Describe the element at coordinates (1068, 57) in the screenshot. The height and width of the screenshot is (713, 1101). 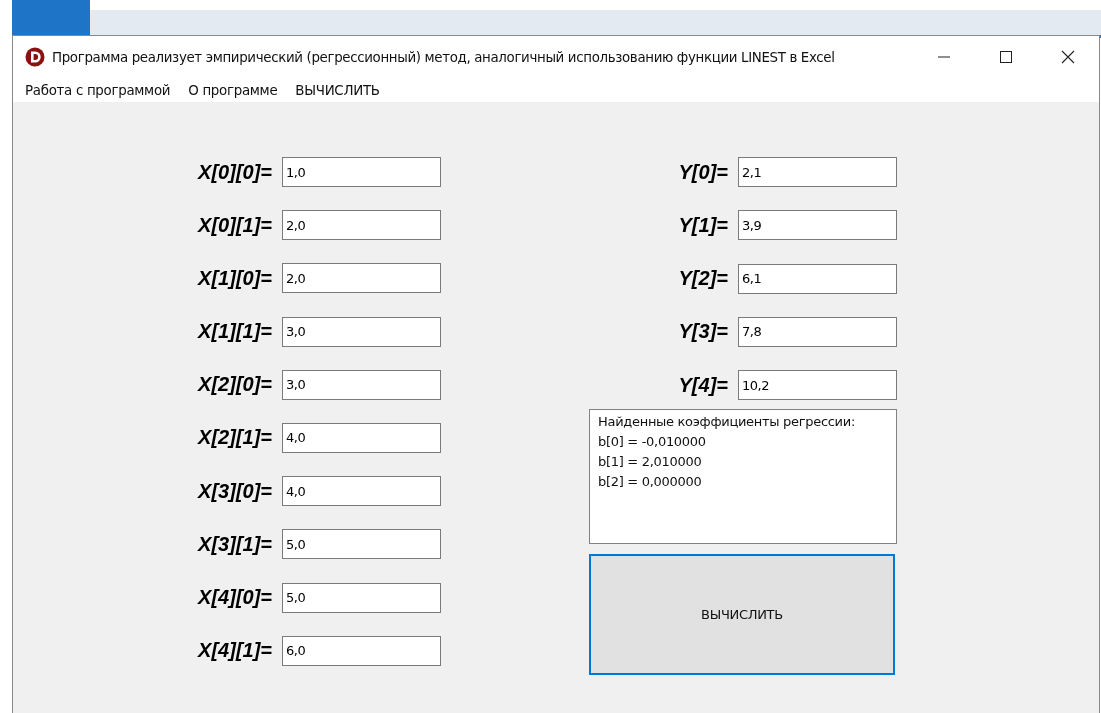
I see `close-icon` at that location.